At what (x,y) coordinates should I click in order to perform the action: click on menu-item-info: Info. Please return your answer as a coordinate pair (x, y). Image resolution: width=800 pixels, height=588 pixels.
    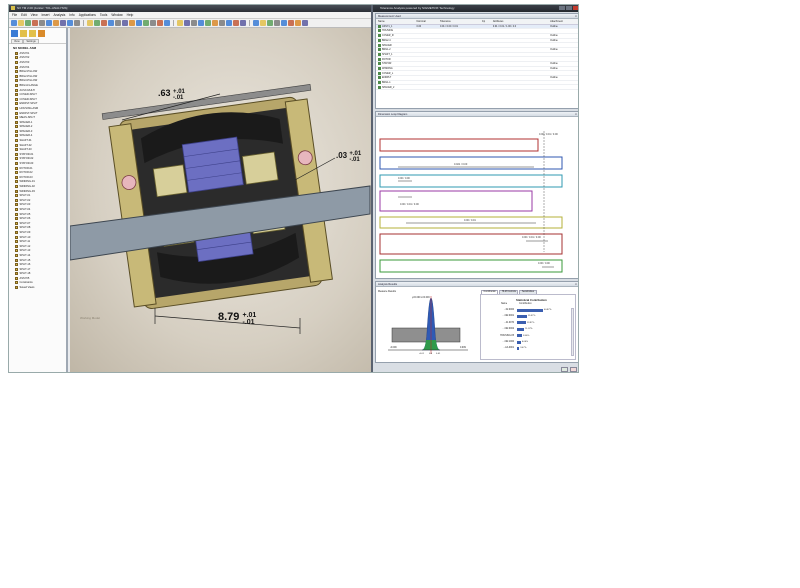
    Looking at the image, I should click on (71, 15).